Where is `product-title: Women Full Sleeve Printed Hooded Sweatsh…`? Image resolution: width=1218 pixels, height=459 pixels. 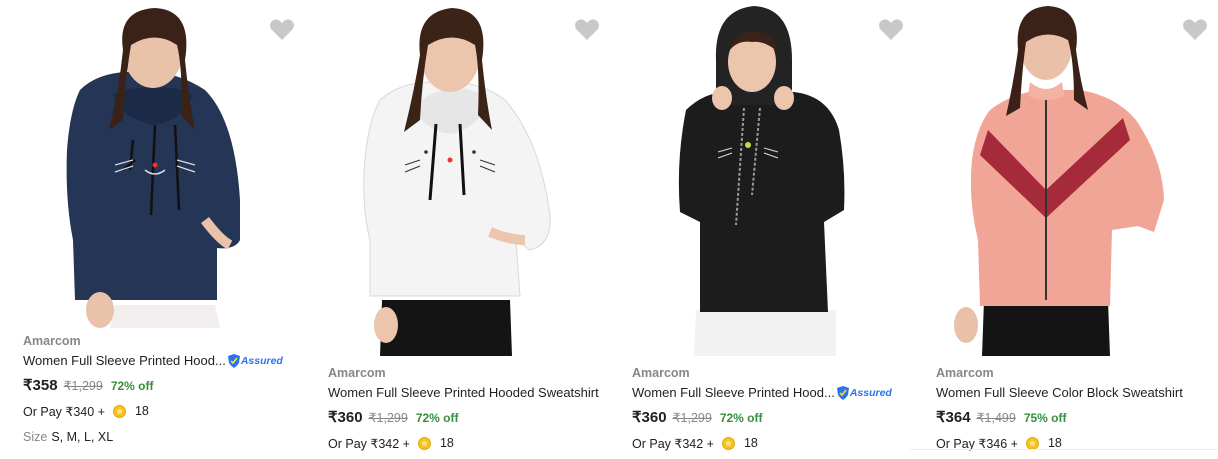
product-title: Women Full Sleeve Printed Hooded Sweatsh… is located at coordinates (469, 393).